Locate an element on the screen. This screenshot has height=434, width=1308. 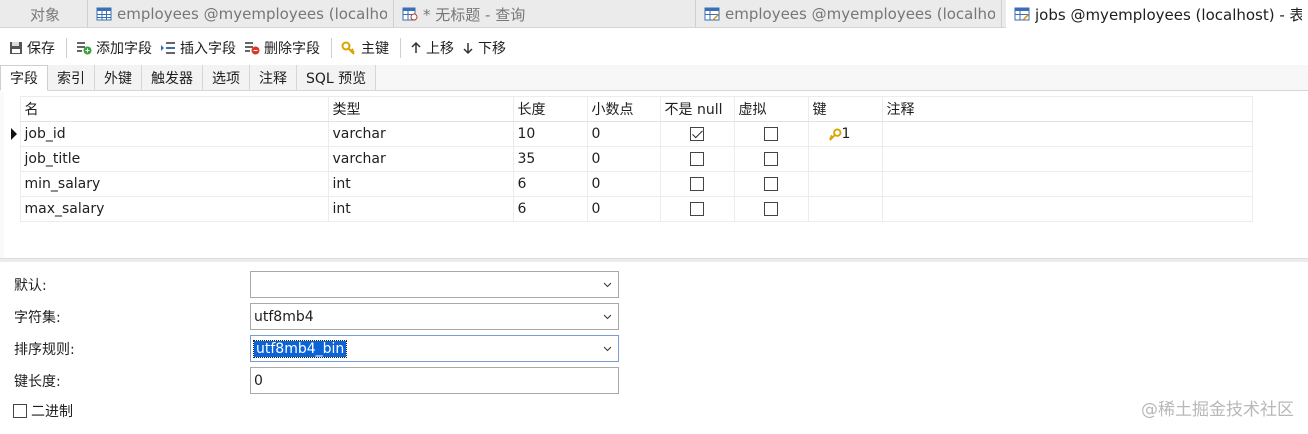
key-icon is located at coordinates (348, 48).